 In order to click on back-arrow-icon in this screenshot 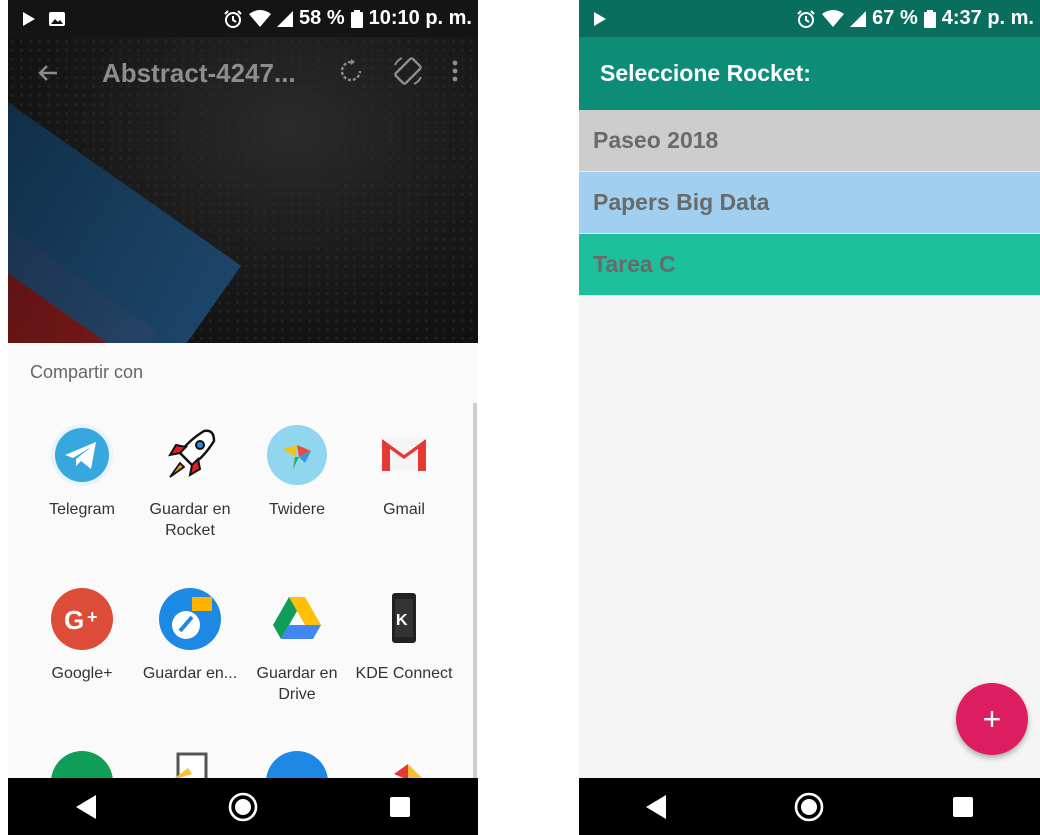, I will do `click(48, 73)`.